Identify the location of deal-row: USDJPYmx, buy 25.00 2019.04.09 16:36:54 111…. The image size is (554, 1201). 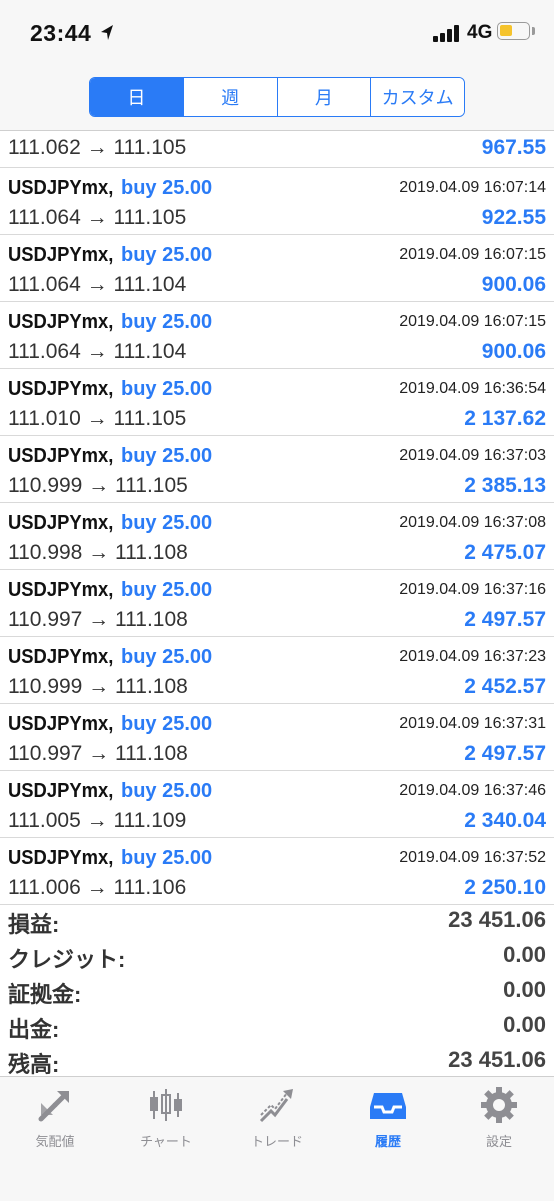
(277, 402).